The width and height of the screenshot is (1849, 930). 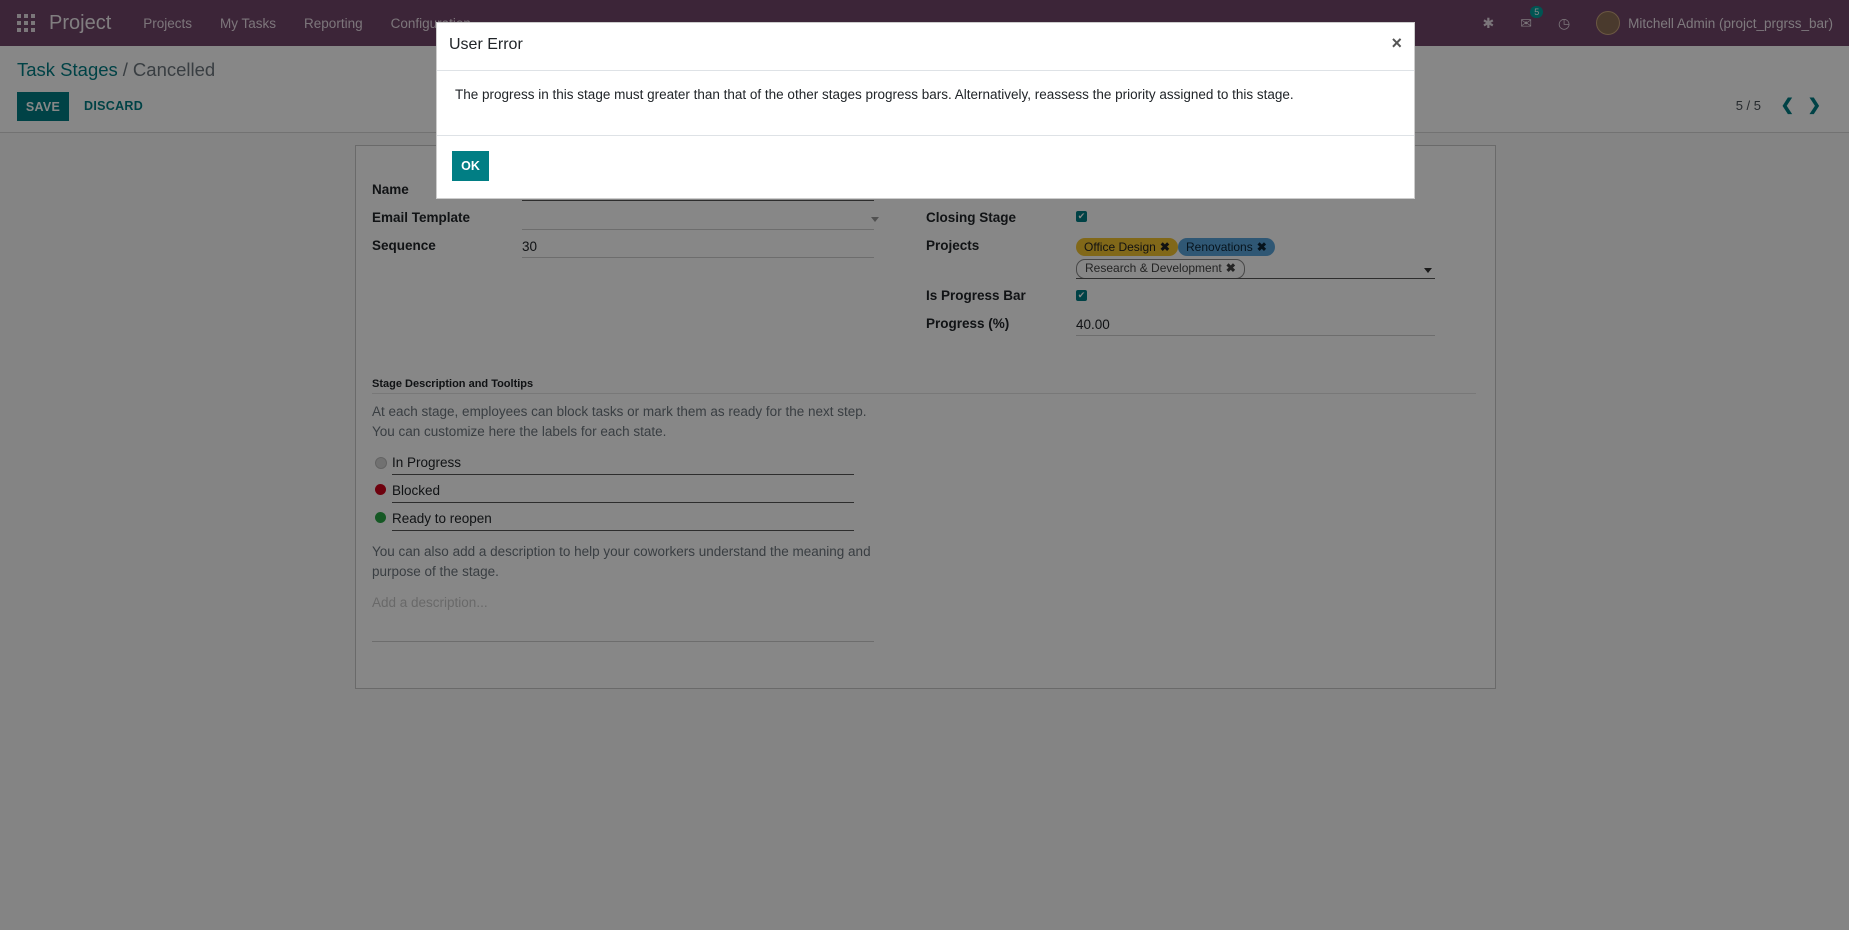 I want to click on dialog-footer, so click(x=925, y=135).